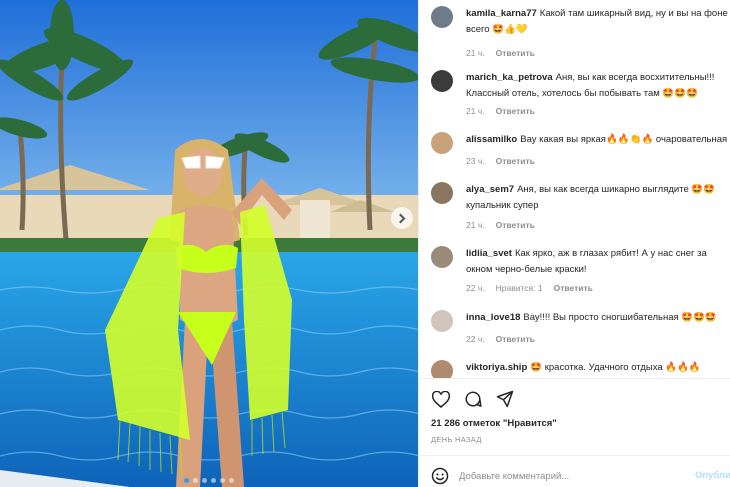 The width and height of the screenshot is (730, 487). Describe the element at coordinates (615, 367) in the screenshot. I see `comment-text: 🤩 красотка. Удачного отдыха 🔥🔥🔥` at that location.